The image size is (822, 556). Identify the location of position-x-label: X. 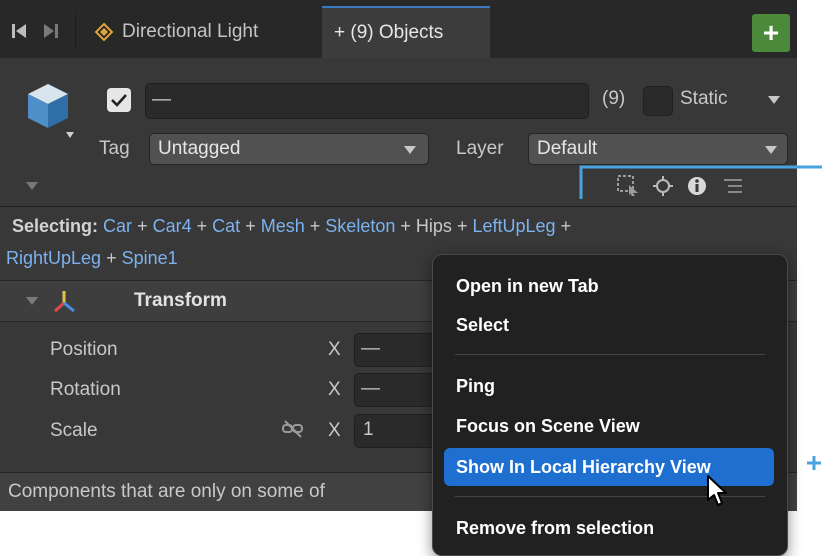
(334, 349).